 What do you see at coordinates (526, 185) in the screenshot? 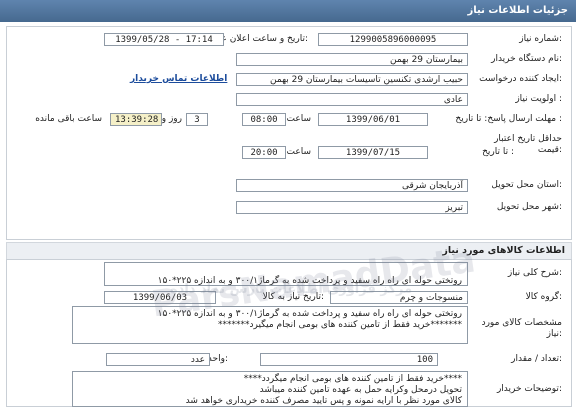
I see `province-label: استان محل تحویل:` at bounding box center [526, 185].